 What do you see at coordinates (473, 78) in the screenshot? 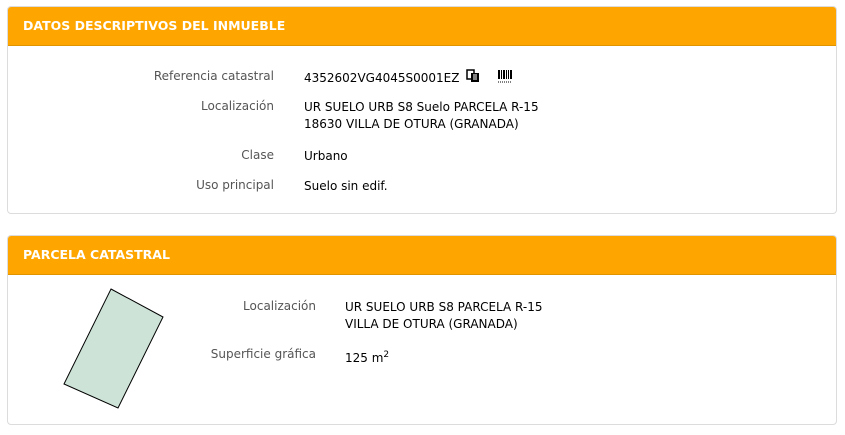
I see `copy-icon` at bounding box center [473, 78].